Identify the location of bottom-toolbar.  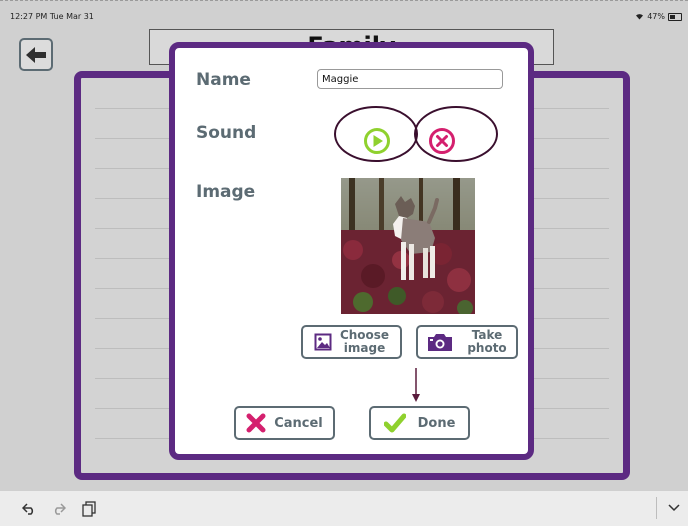
(344, 508).